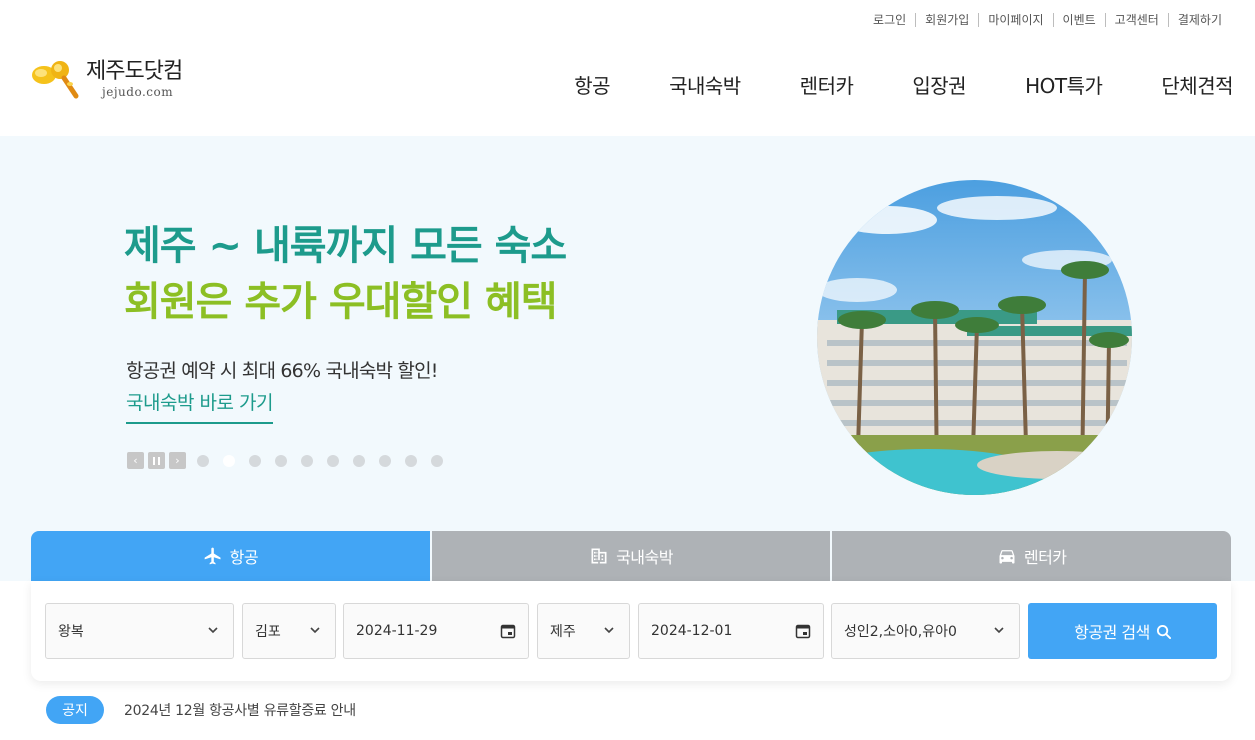 The image size is (1255, 740). What do you see at coordinates (134, 71) in the screenshot?
I see `logo-name: 제주도닷컴` at bounding box center [134, 71].